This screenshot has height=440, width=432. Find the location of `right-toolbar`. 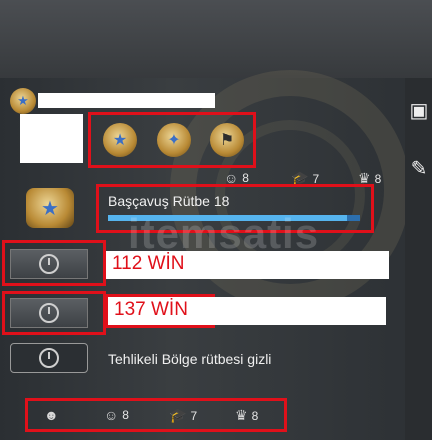

right-toolbar is located at coordinates (418, 259).